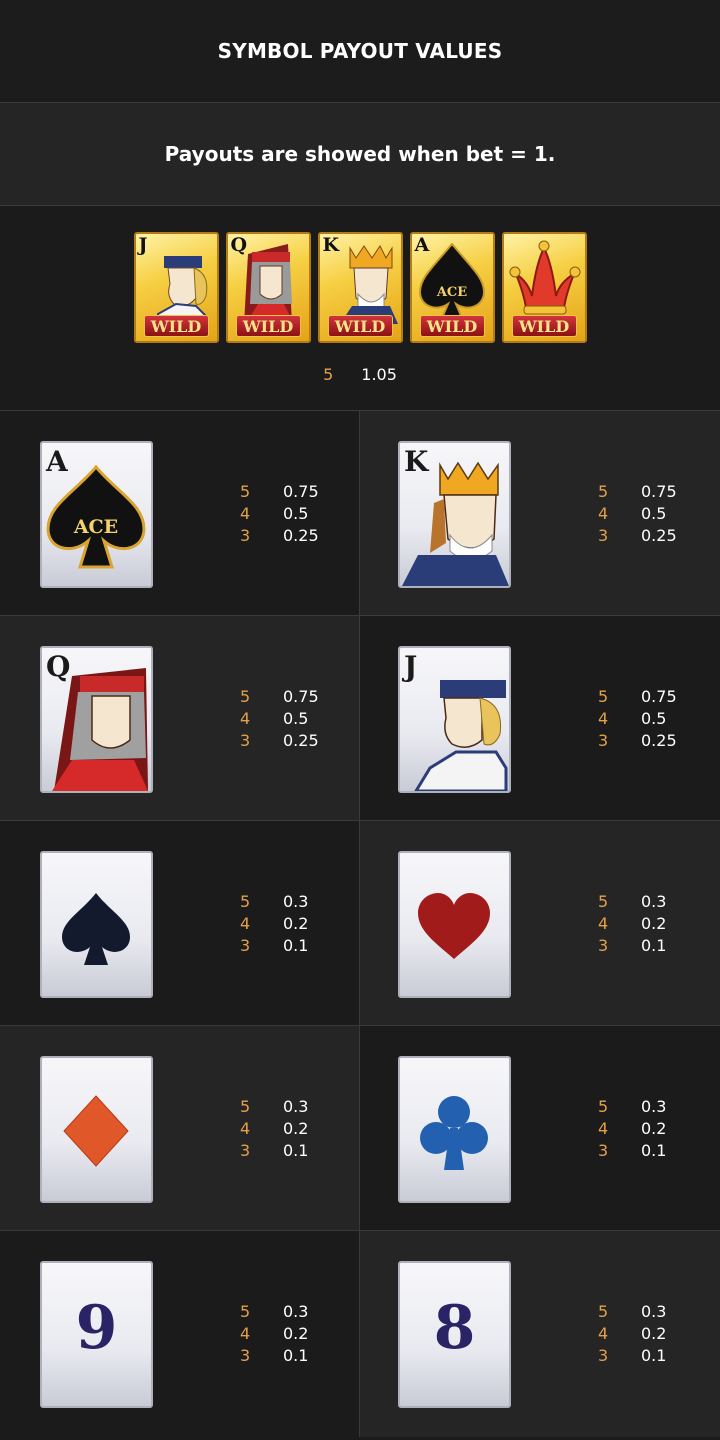 The width and height of the screenshot is (720, 1440). Describe the element at coordinates (180, 1334) in the screenshot. I see `symbol-cell-nine: 9 5 0.3 4 0.2 3 0.1` at that location.